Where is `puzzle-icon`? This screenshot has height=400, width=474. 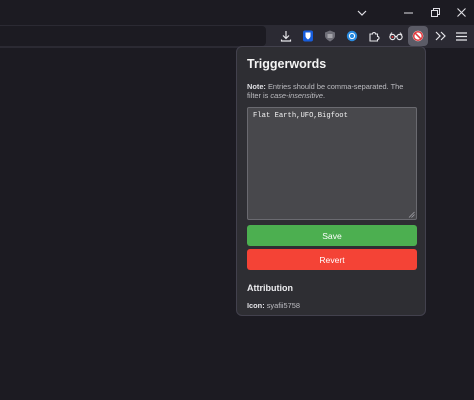
puzzle-icon is located at coordinates (374, 36).